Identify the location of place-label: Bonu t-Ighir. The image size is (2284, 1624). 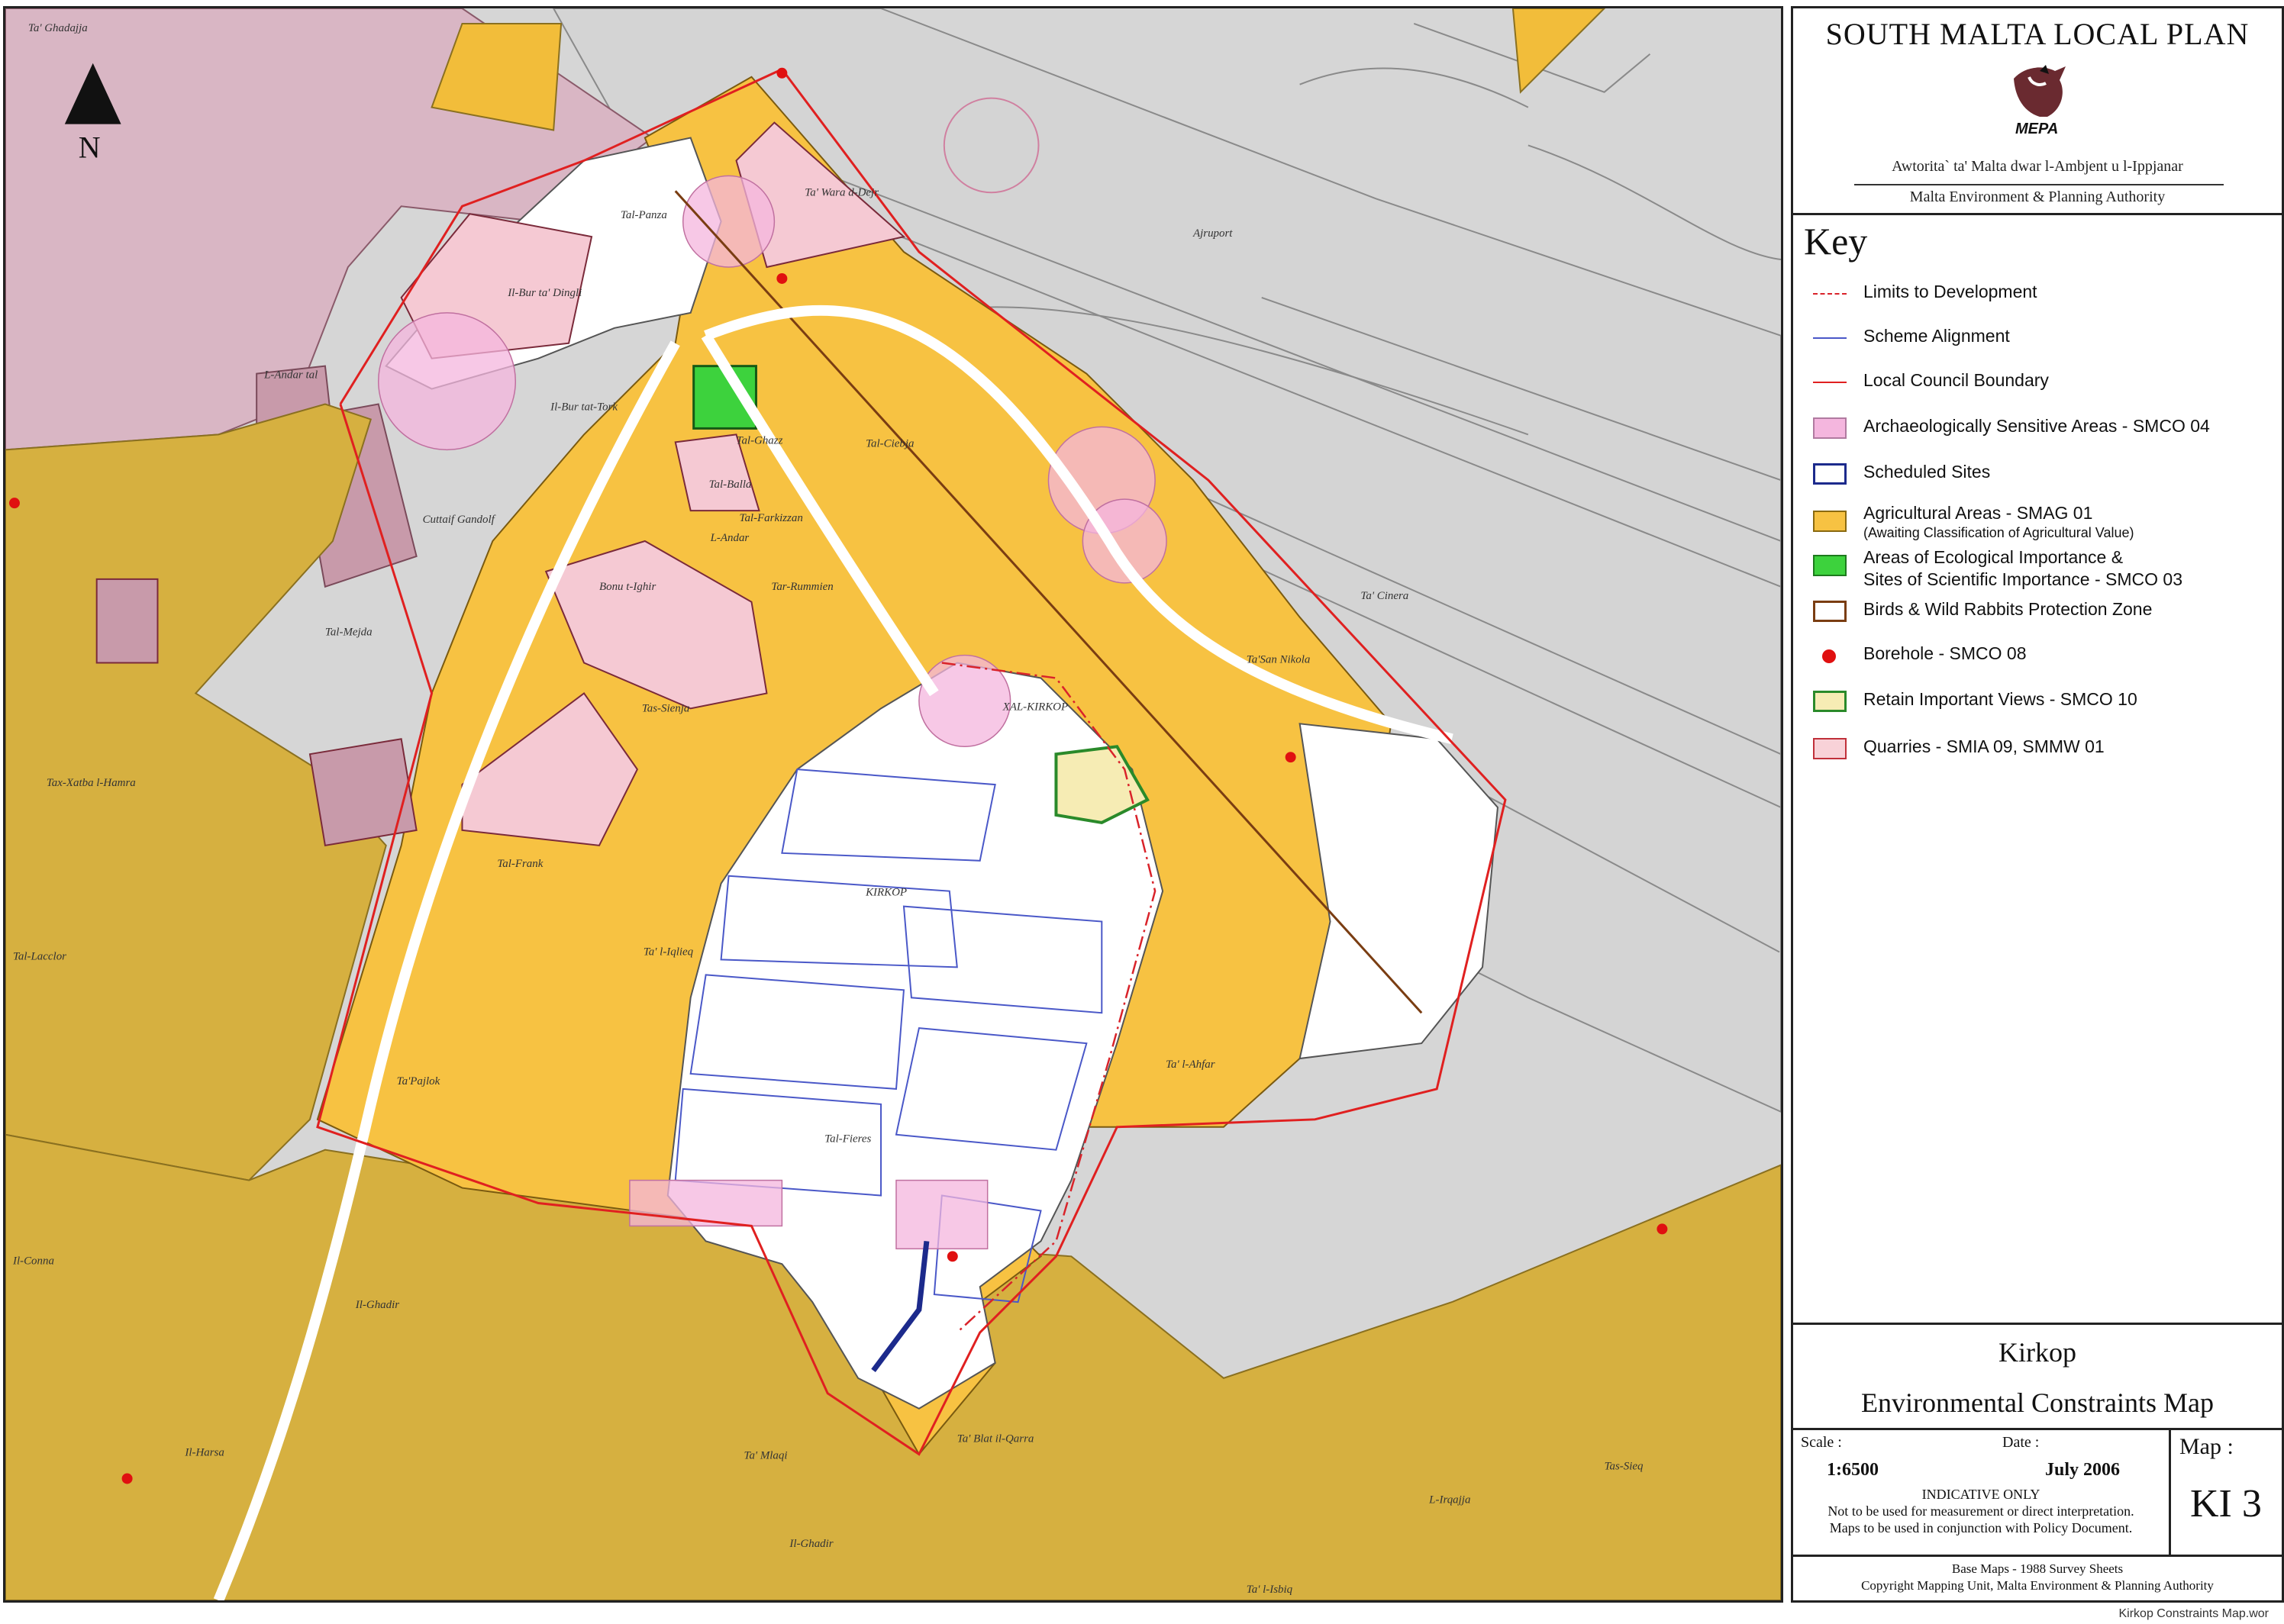
(627, 587).